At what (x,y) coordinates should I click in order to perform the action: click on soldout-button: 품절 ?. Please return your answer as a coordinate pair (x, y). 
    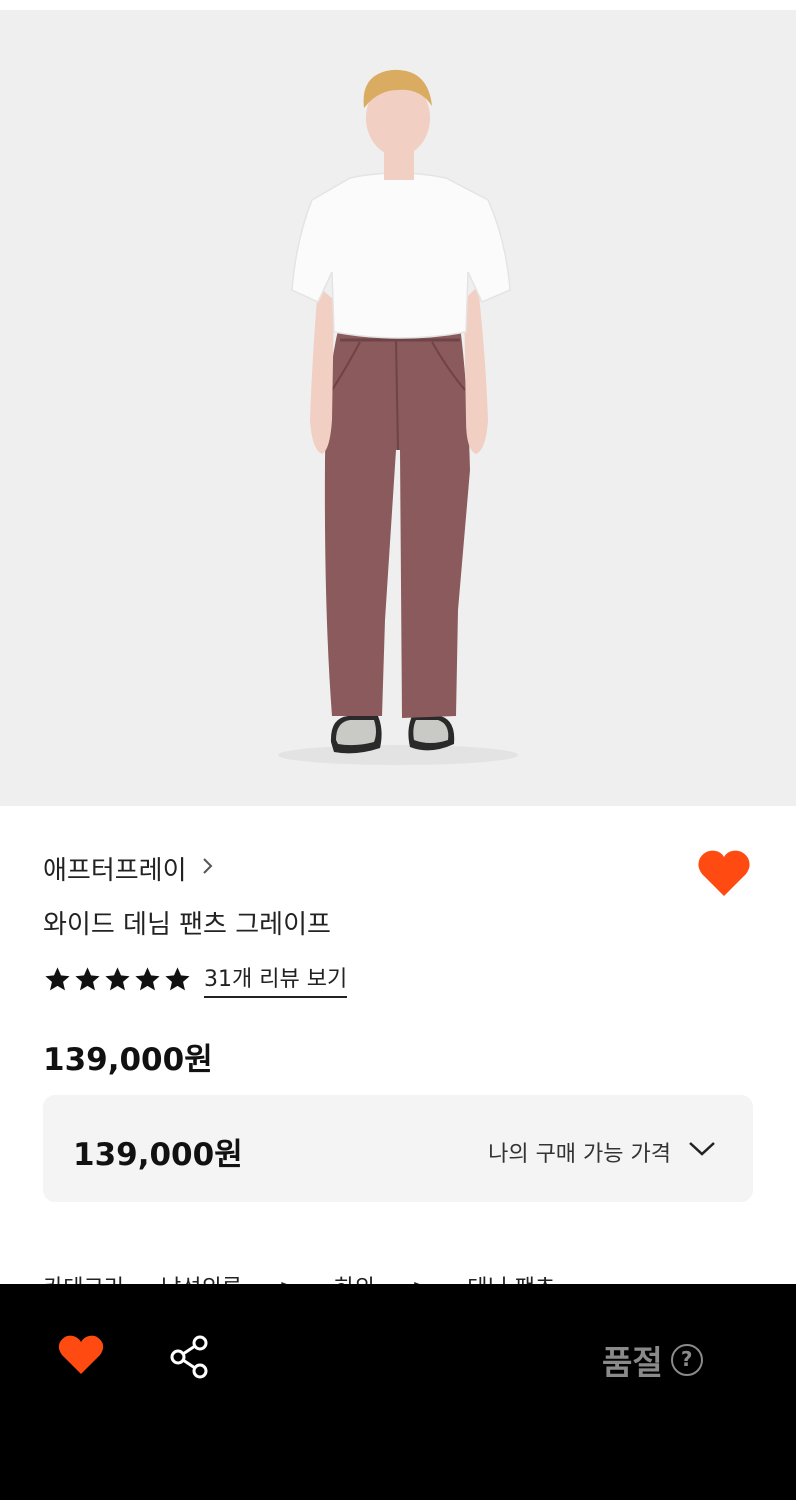
    Looking at the image, I should click on (652, 1360).